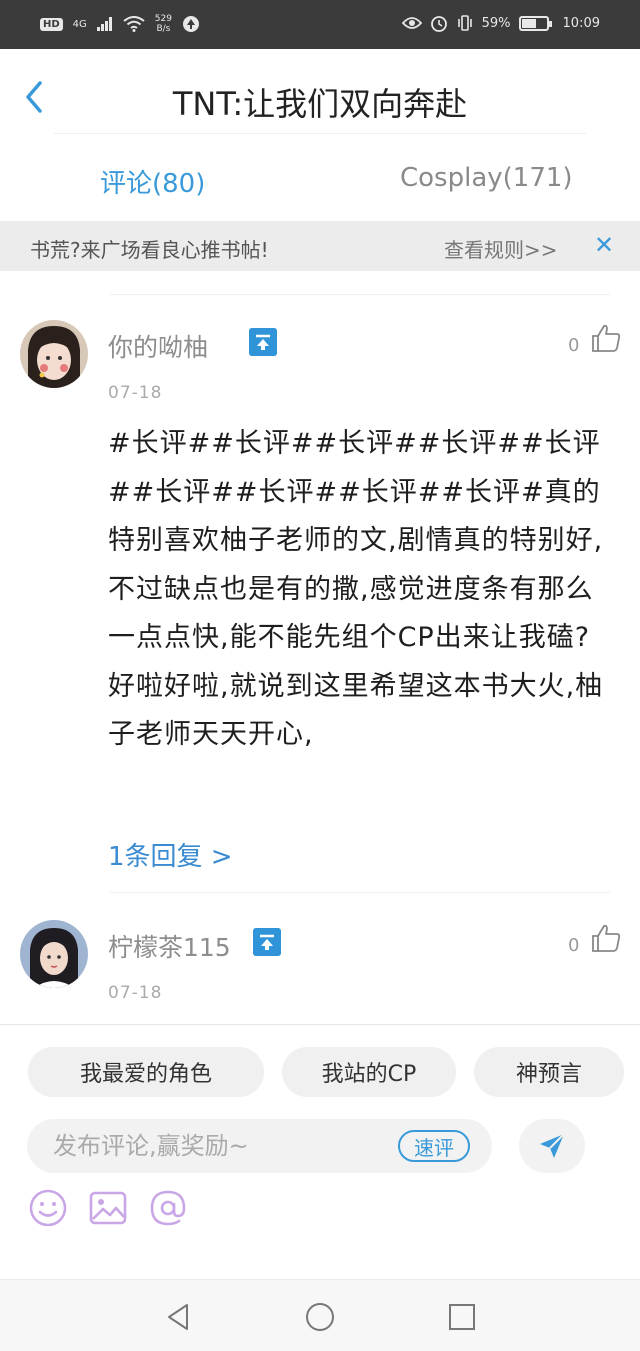  I want to click on eye-comfort-icon, so click(411, 23).